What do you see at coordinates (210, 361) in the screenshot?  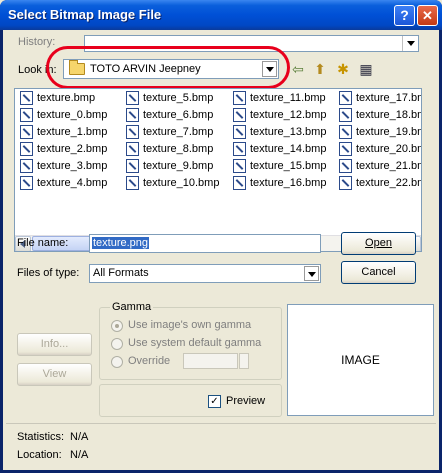 I see `gamma-override-input` at bounding box center [210, 361].